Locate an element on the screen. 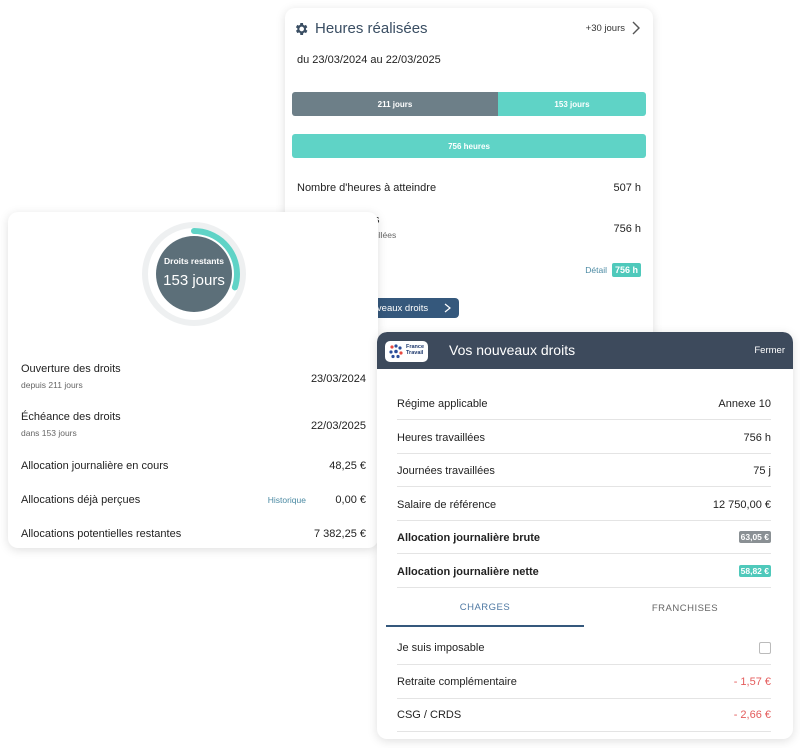 This screenshot has width=800, height=748. row-label: Retraite complémentaire is located at coordinates (457, 682).